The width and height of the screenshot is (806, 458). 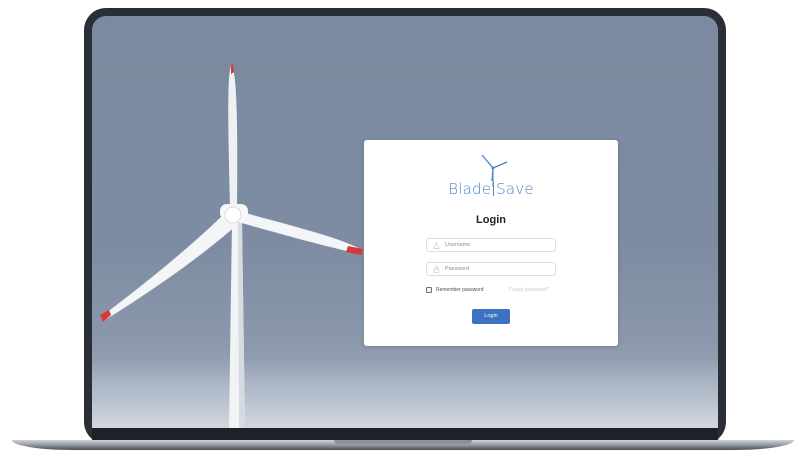 What do you see at coordinates (494, 189) in the screenshot?
I see `brand-divider` at bounding box center [494, 189].